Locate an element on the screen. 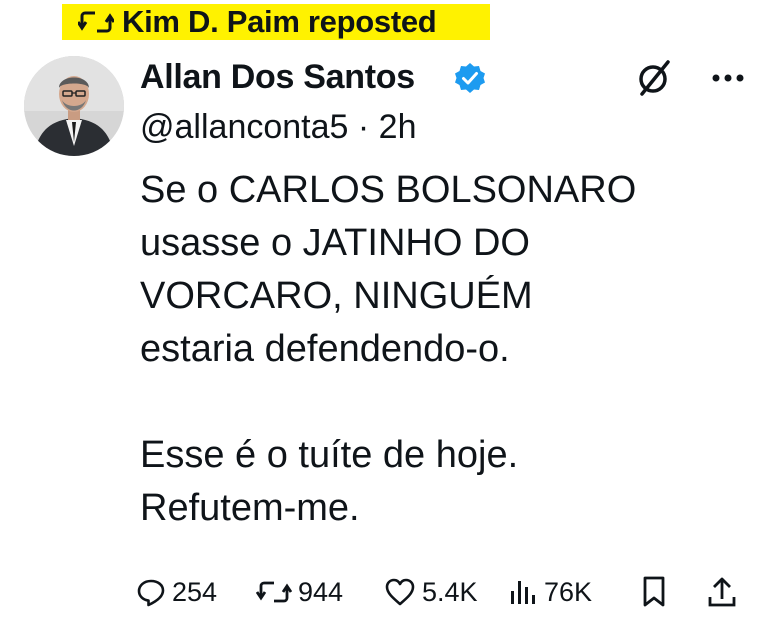 This screenshot has height=624, width=768. bookmark-button is located at coordinates (654, 592).